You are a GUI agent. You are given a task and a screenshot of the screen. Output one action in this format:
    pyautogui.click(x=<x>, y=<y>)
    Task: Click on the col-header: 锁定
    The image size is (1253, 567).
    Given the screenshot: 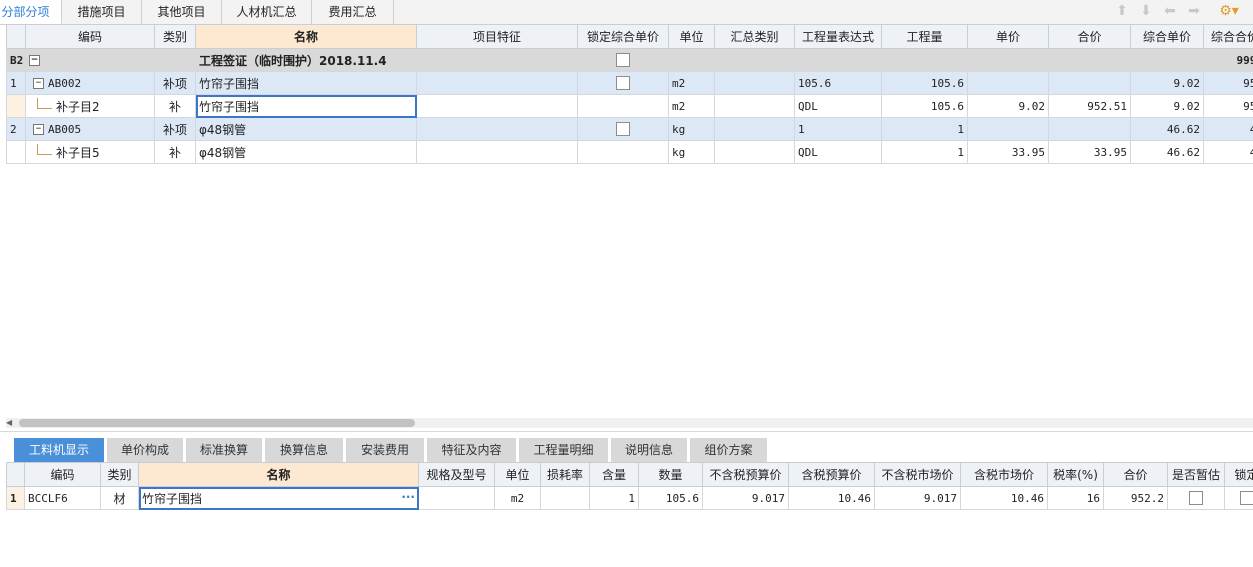 What is the action you would take?
    pyautogui.click(x=1238, y=474)
    